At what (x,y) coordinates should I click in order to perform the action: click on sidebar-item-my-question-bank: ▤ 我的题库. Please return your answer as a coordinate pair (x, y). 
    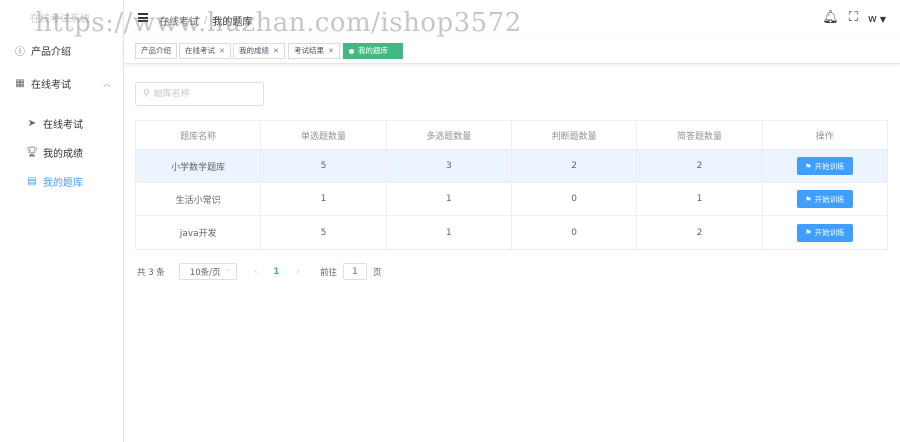
    Looking at the image, I should click on (61, 181).